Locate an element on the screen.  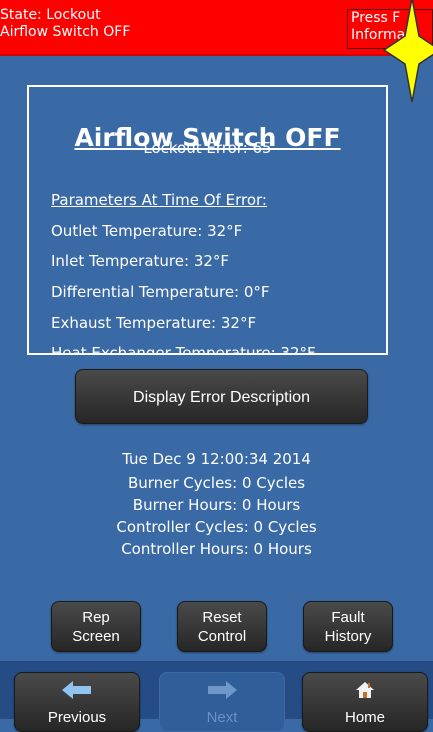
rep-screen-label-1: Rep is located at coordinates (96, 617).